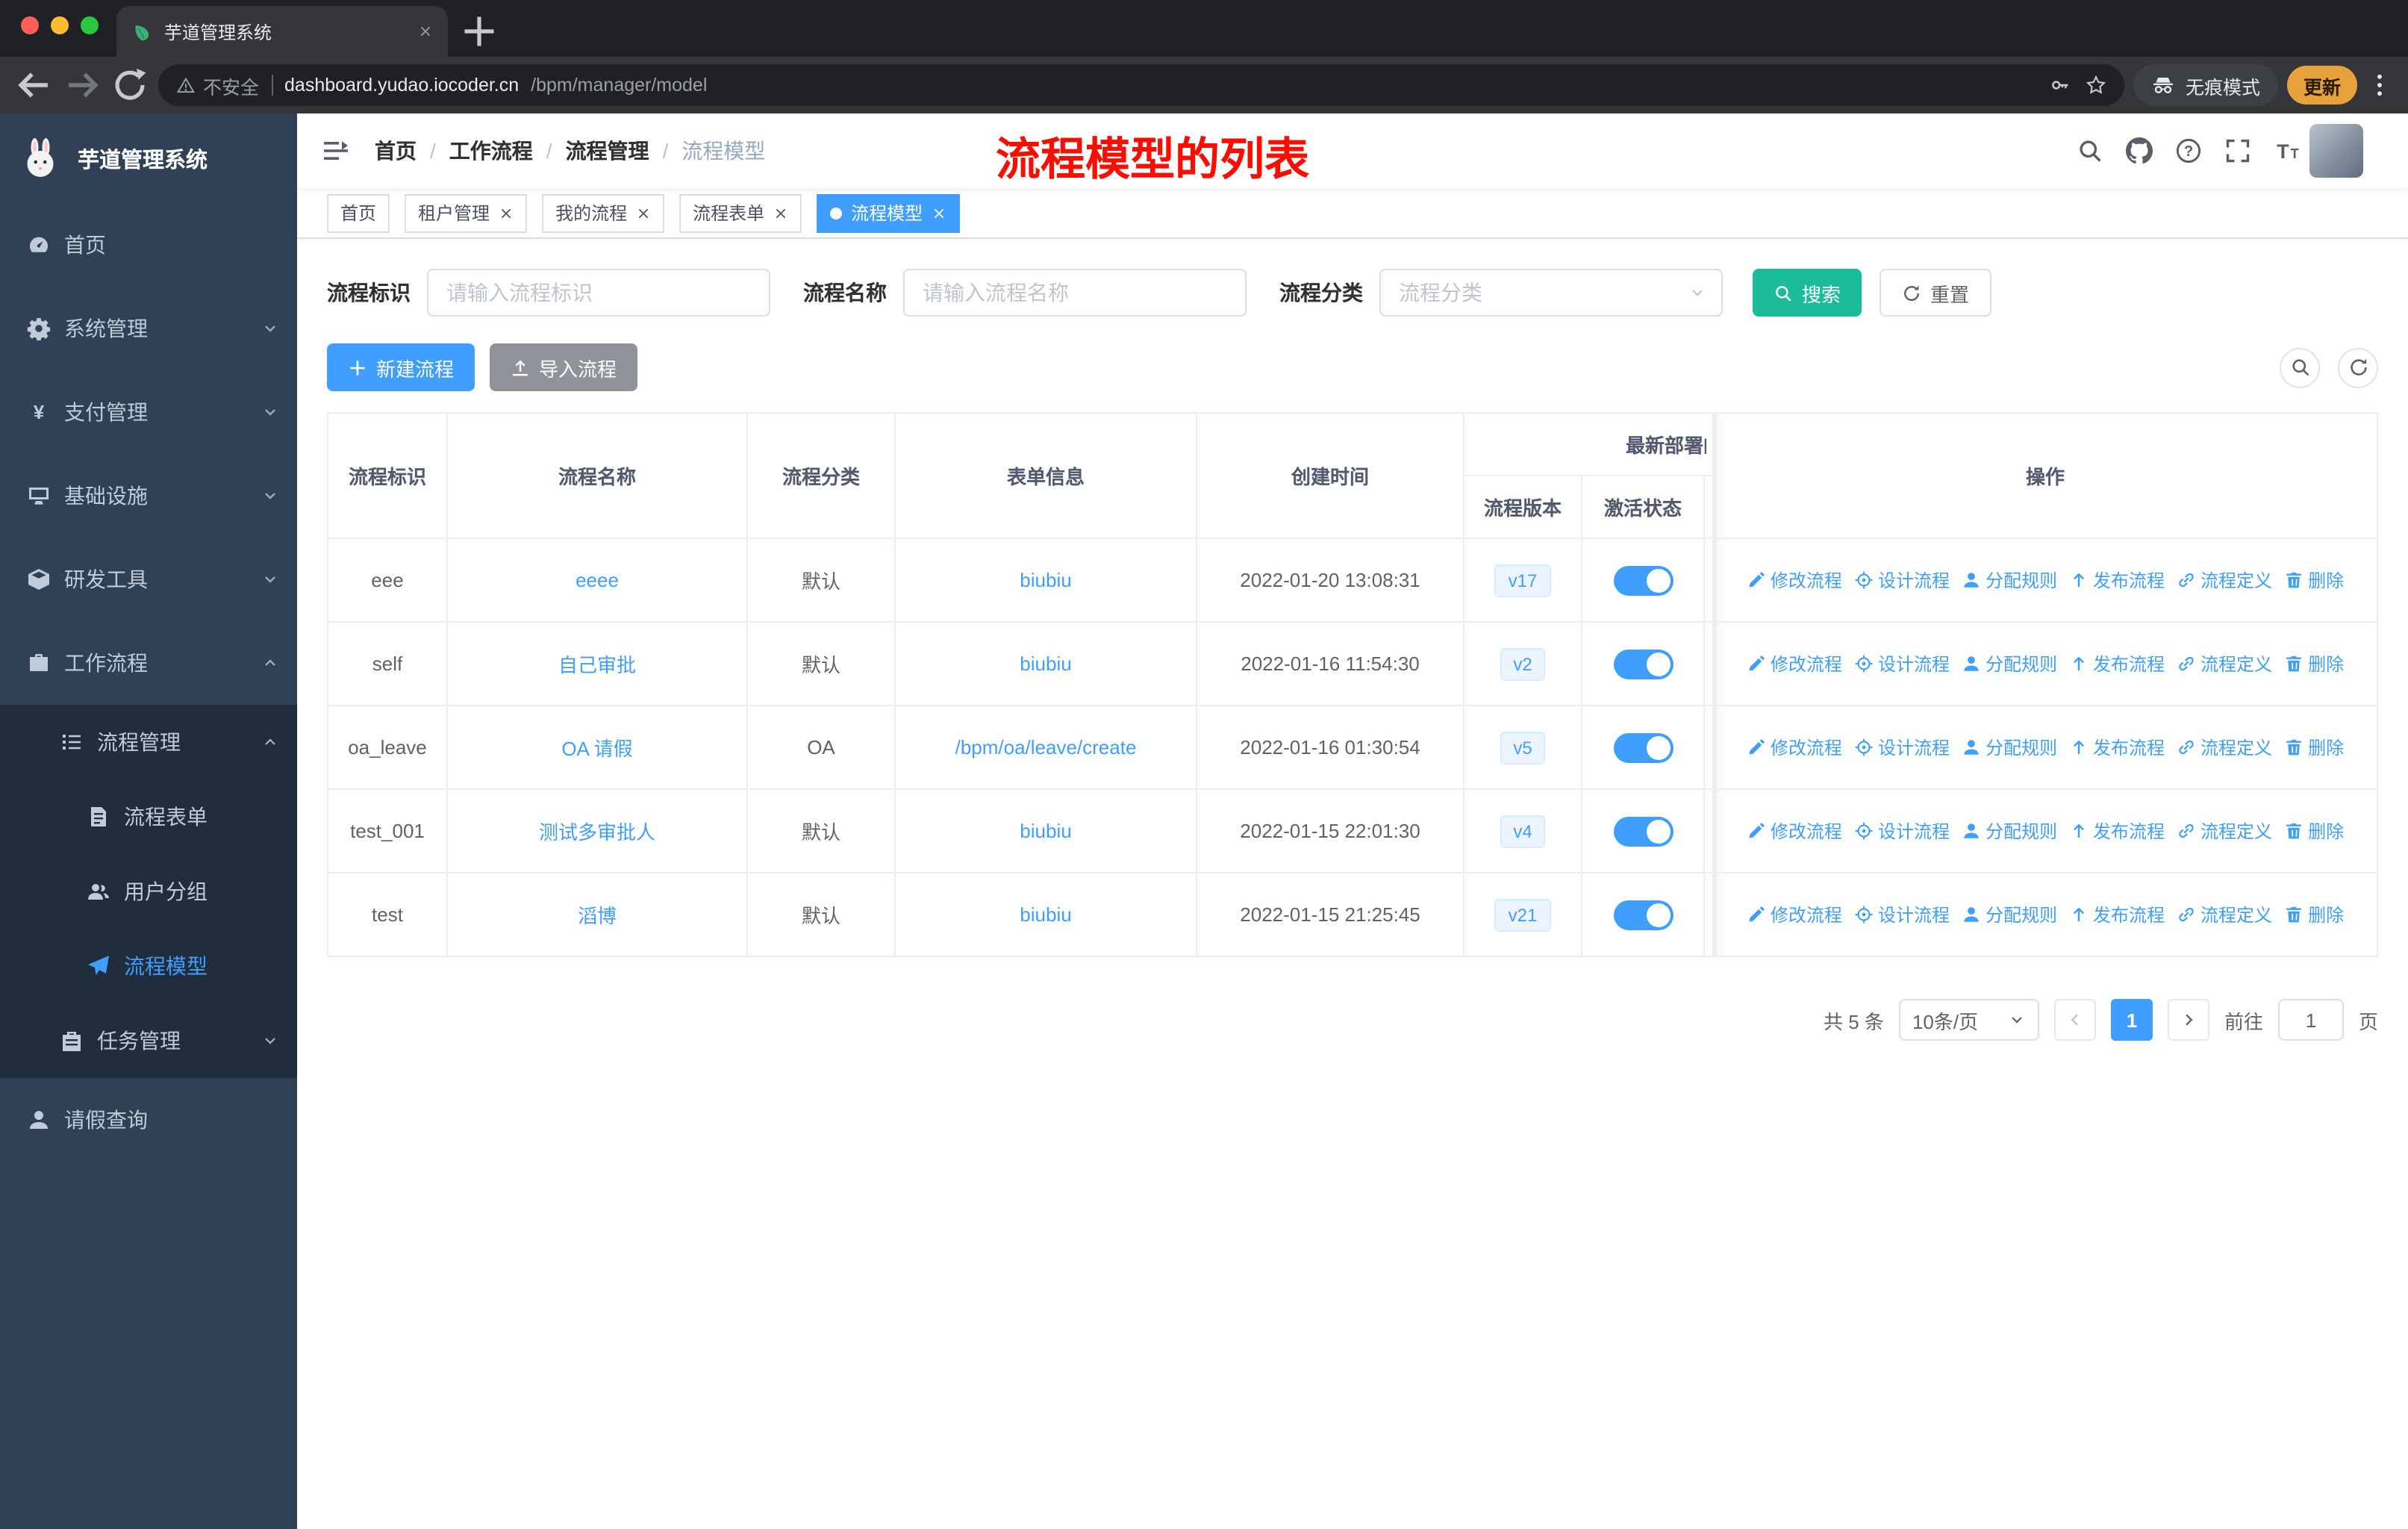 This screenshot has height=1529, width=2408. What do you see at coordinates (1075, 293) in the screenshot?
I see `process-name-input` at bounding box center [1075, 293].